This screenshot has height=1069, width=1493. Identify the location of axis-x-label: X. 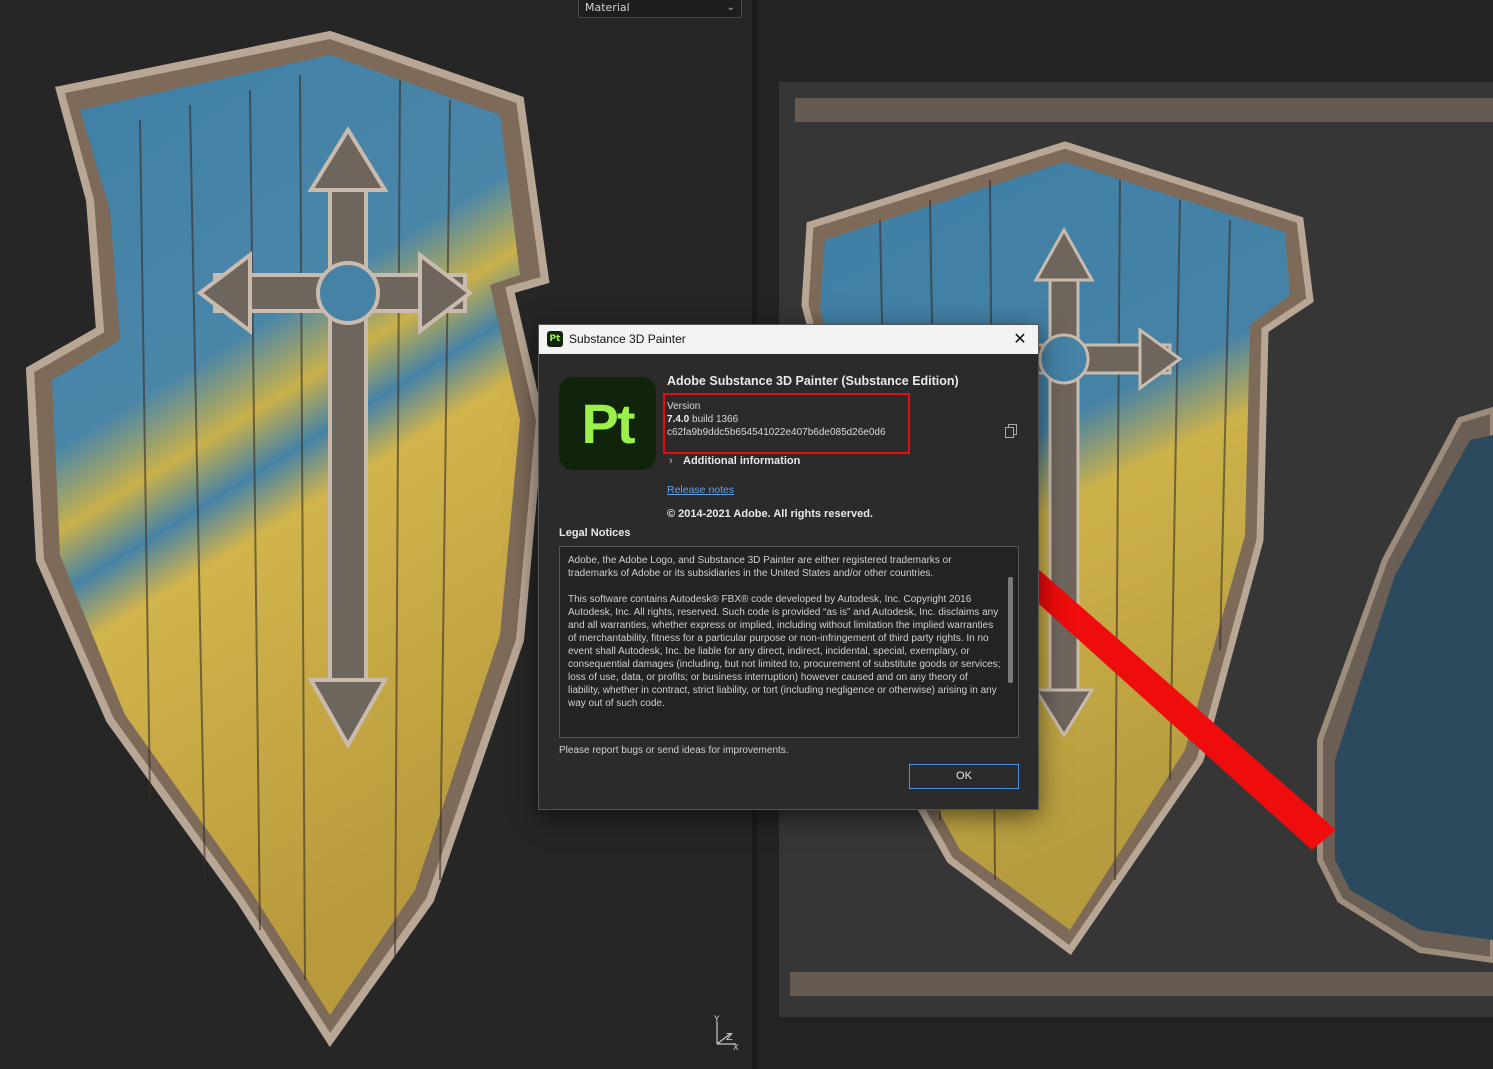
(736, 1047).